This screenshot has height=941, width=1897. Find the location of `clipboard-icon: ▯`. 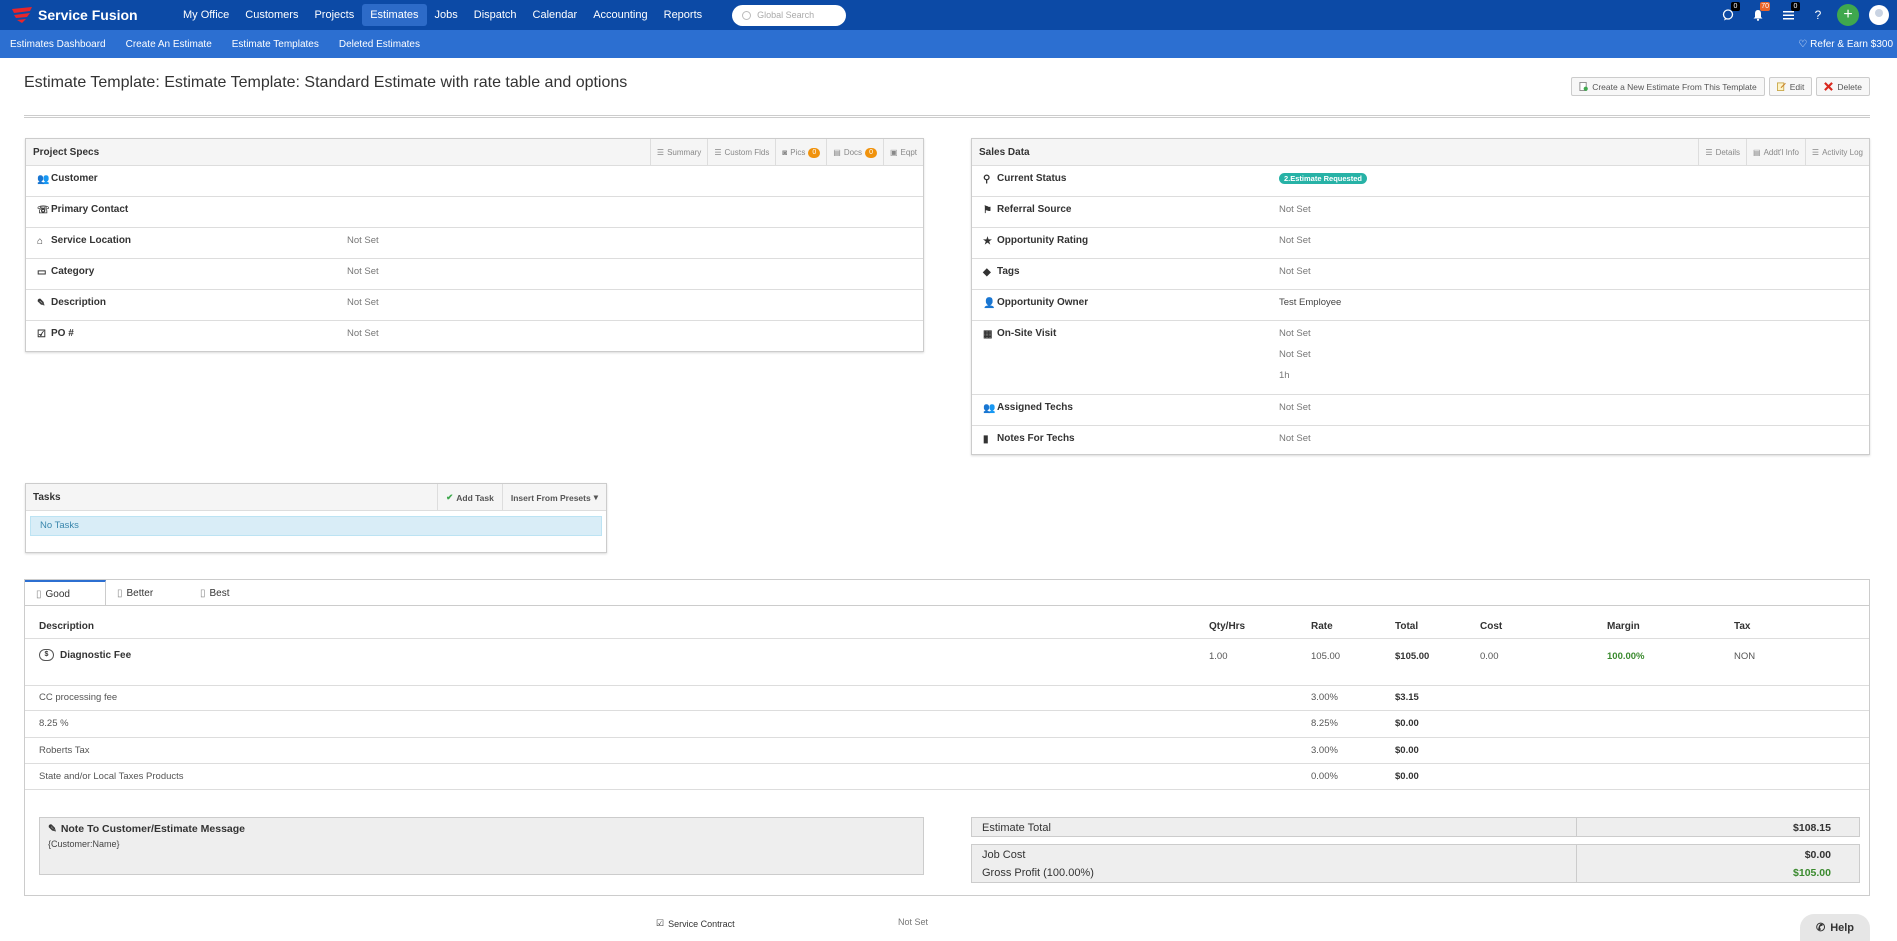

clipboard-icon: ▯ is located at coordinates (203, 593).